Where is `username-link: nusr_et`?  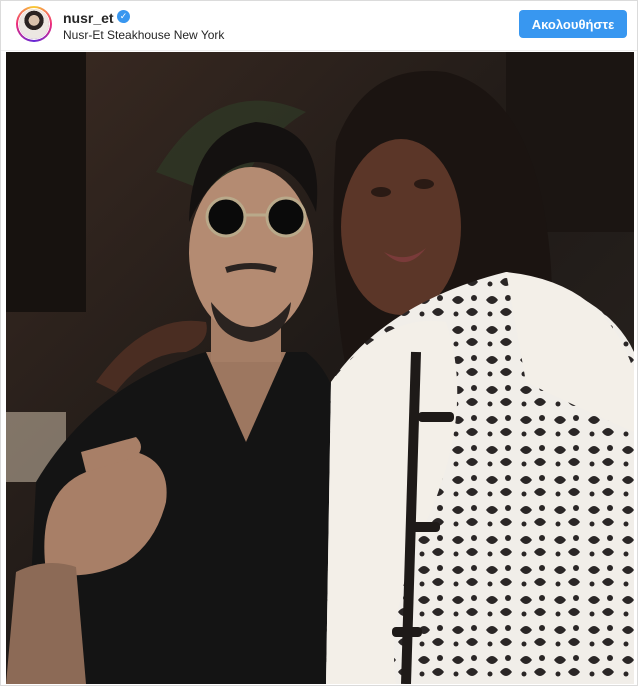 username-link: nusr_et is located at coordinates (88, 18).